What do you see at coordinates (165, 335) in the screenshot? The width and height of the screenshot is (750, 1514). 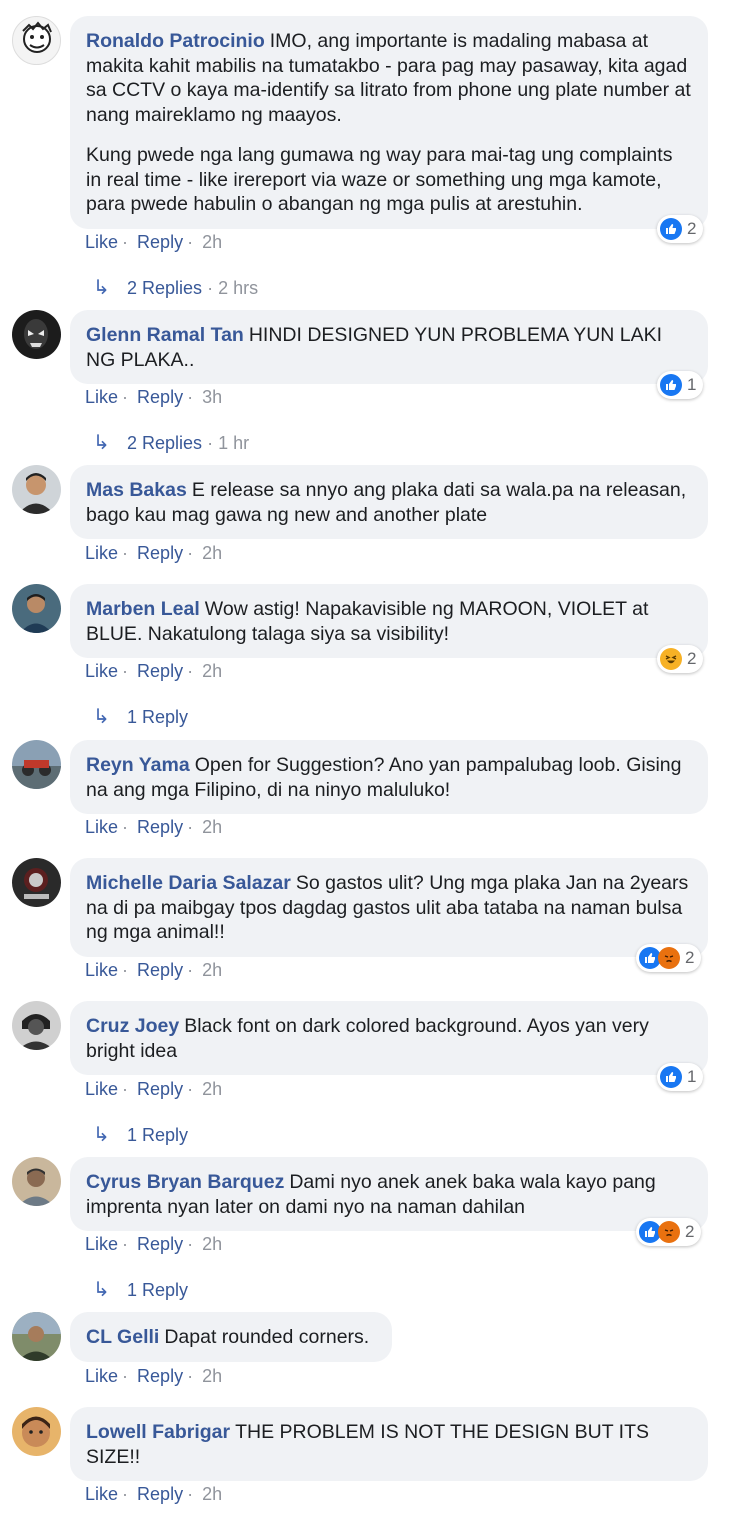 I see `comment-author: Glenn Ramal Tan` at bounding box center [165, 335].